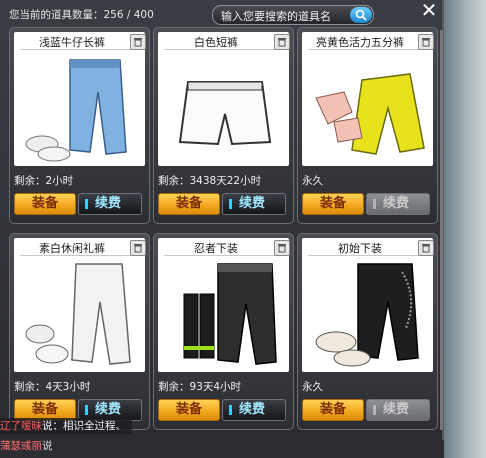  Describe the element at coordinates (465, 229) in the screenshot. I see `background-scene` at that location.